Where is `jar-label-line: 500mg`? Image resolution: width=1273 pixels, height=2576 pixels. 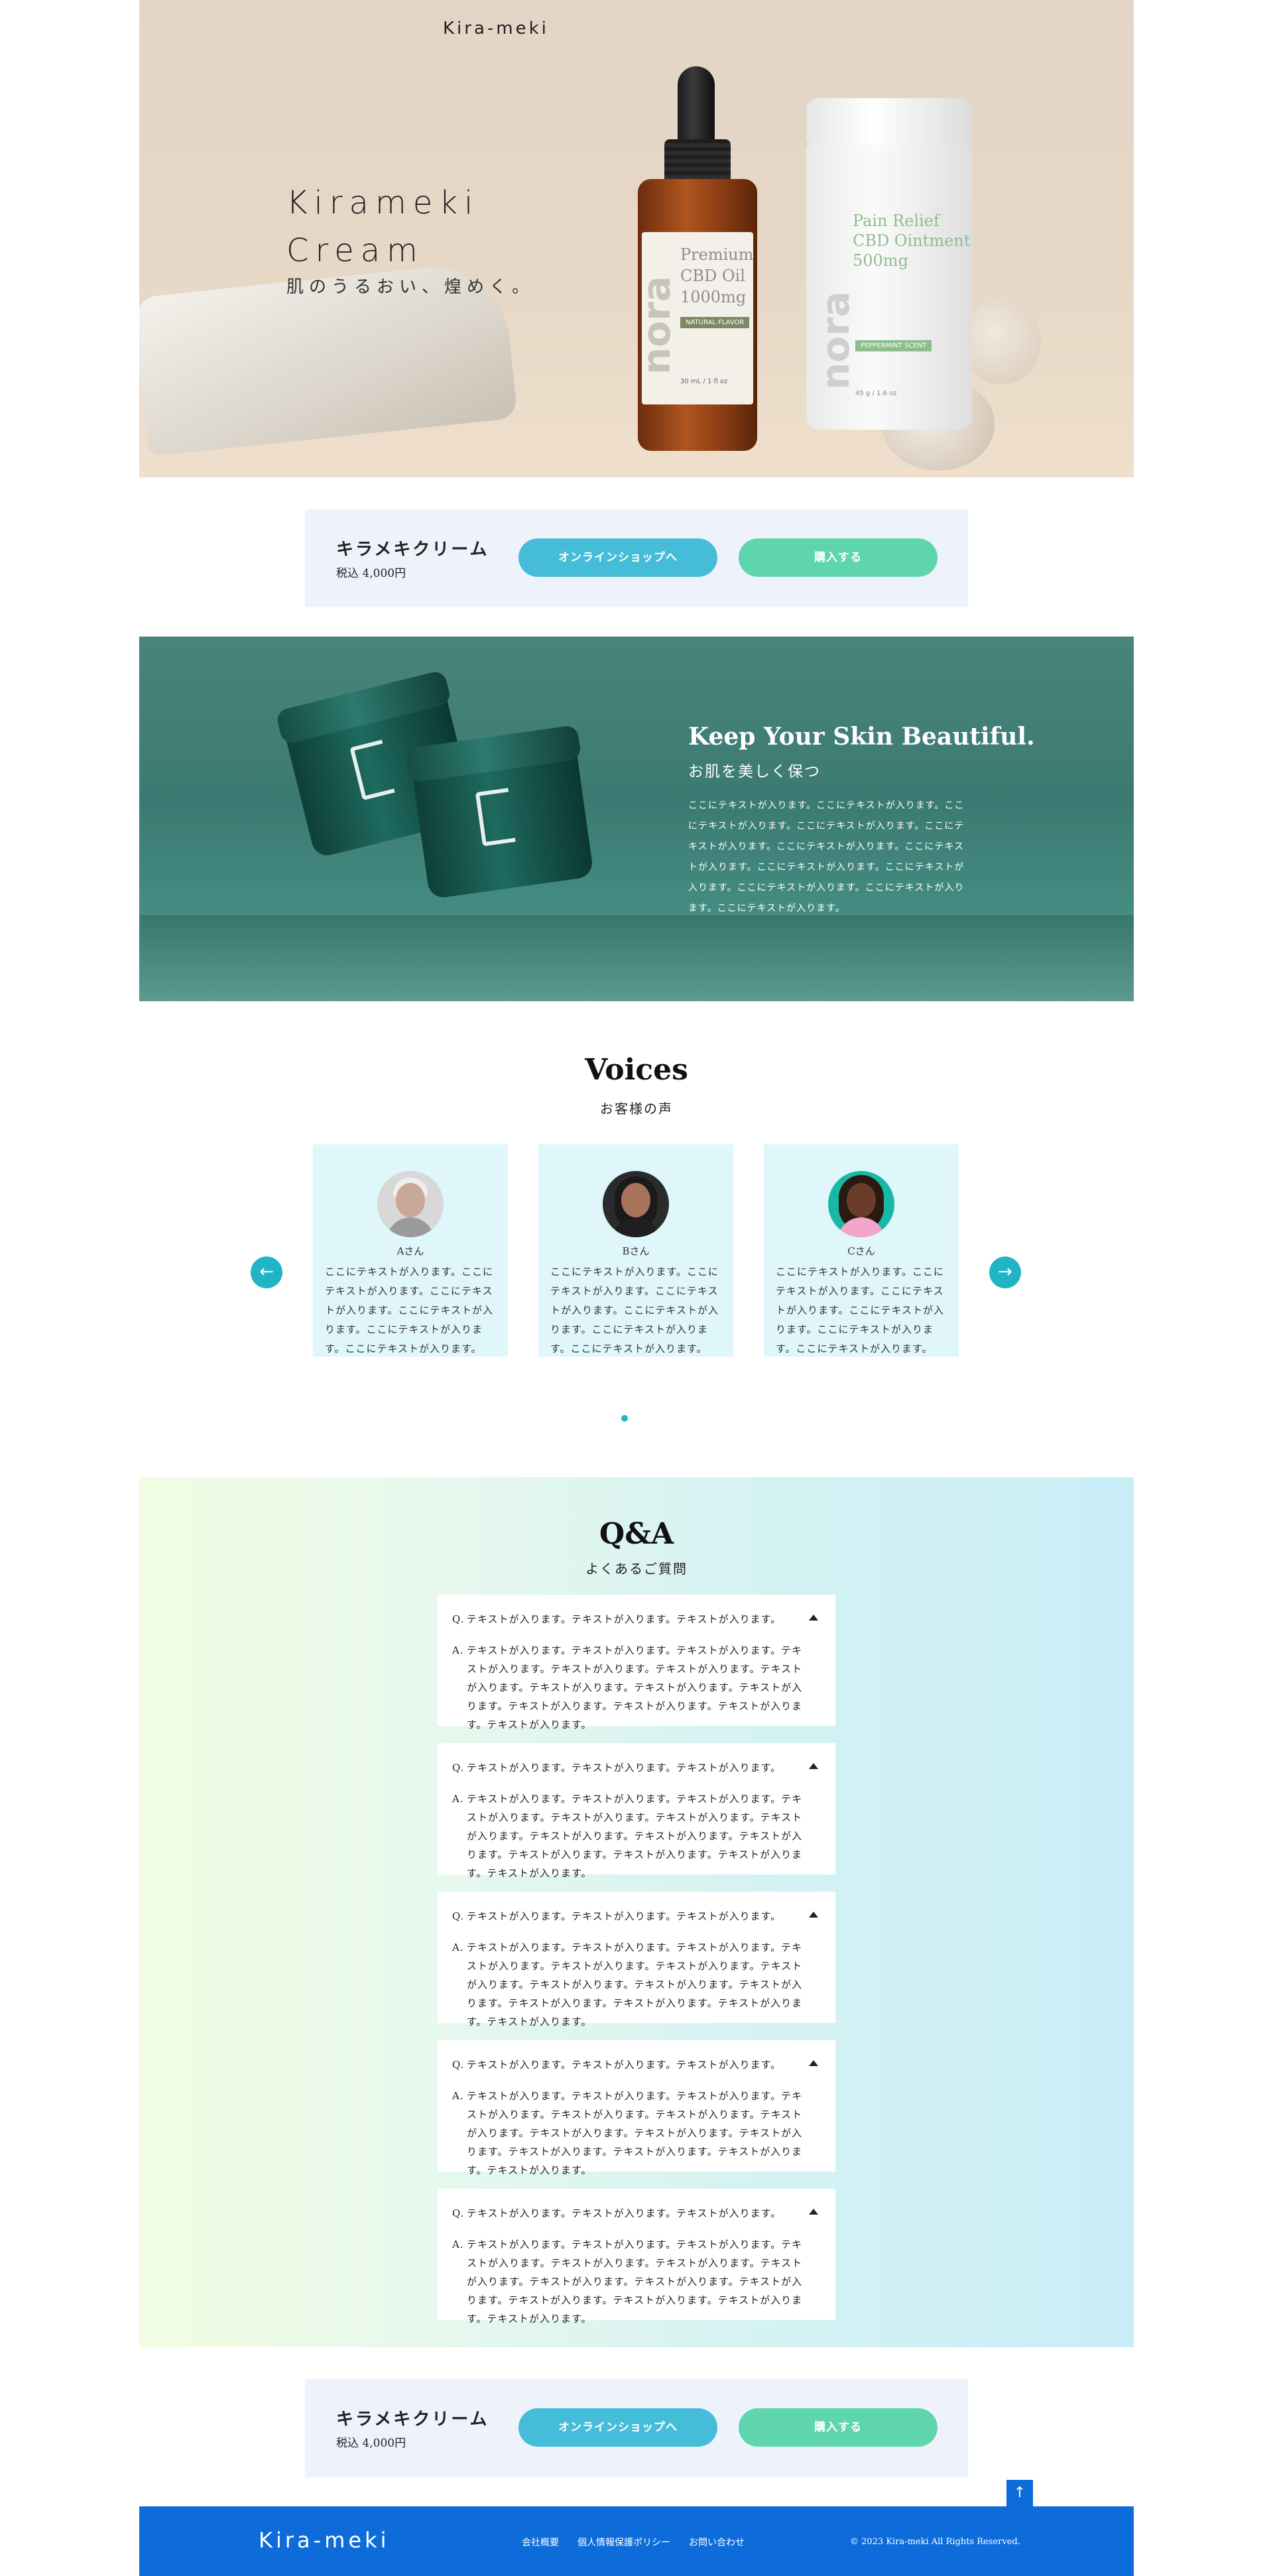 jar-label-line: 500mg is located at coordinates (880, 260).